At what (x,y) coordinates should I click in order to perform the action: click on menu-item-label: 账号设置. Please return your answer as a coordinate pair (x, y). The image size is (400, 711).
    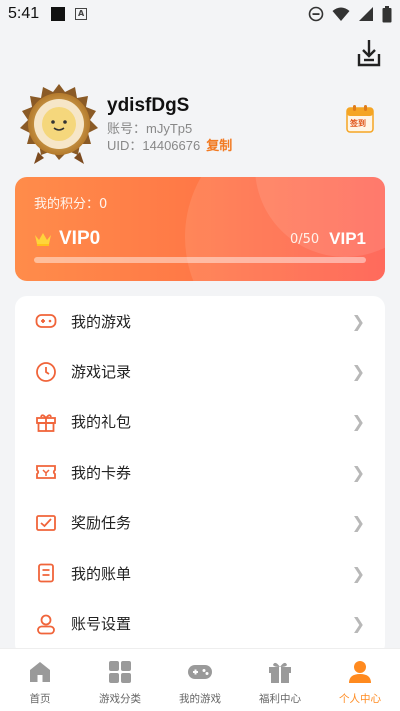
    Looking at the image, I should click on (101, 624).